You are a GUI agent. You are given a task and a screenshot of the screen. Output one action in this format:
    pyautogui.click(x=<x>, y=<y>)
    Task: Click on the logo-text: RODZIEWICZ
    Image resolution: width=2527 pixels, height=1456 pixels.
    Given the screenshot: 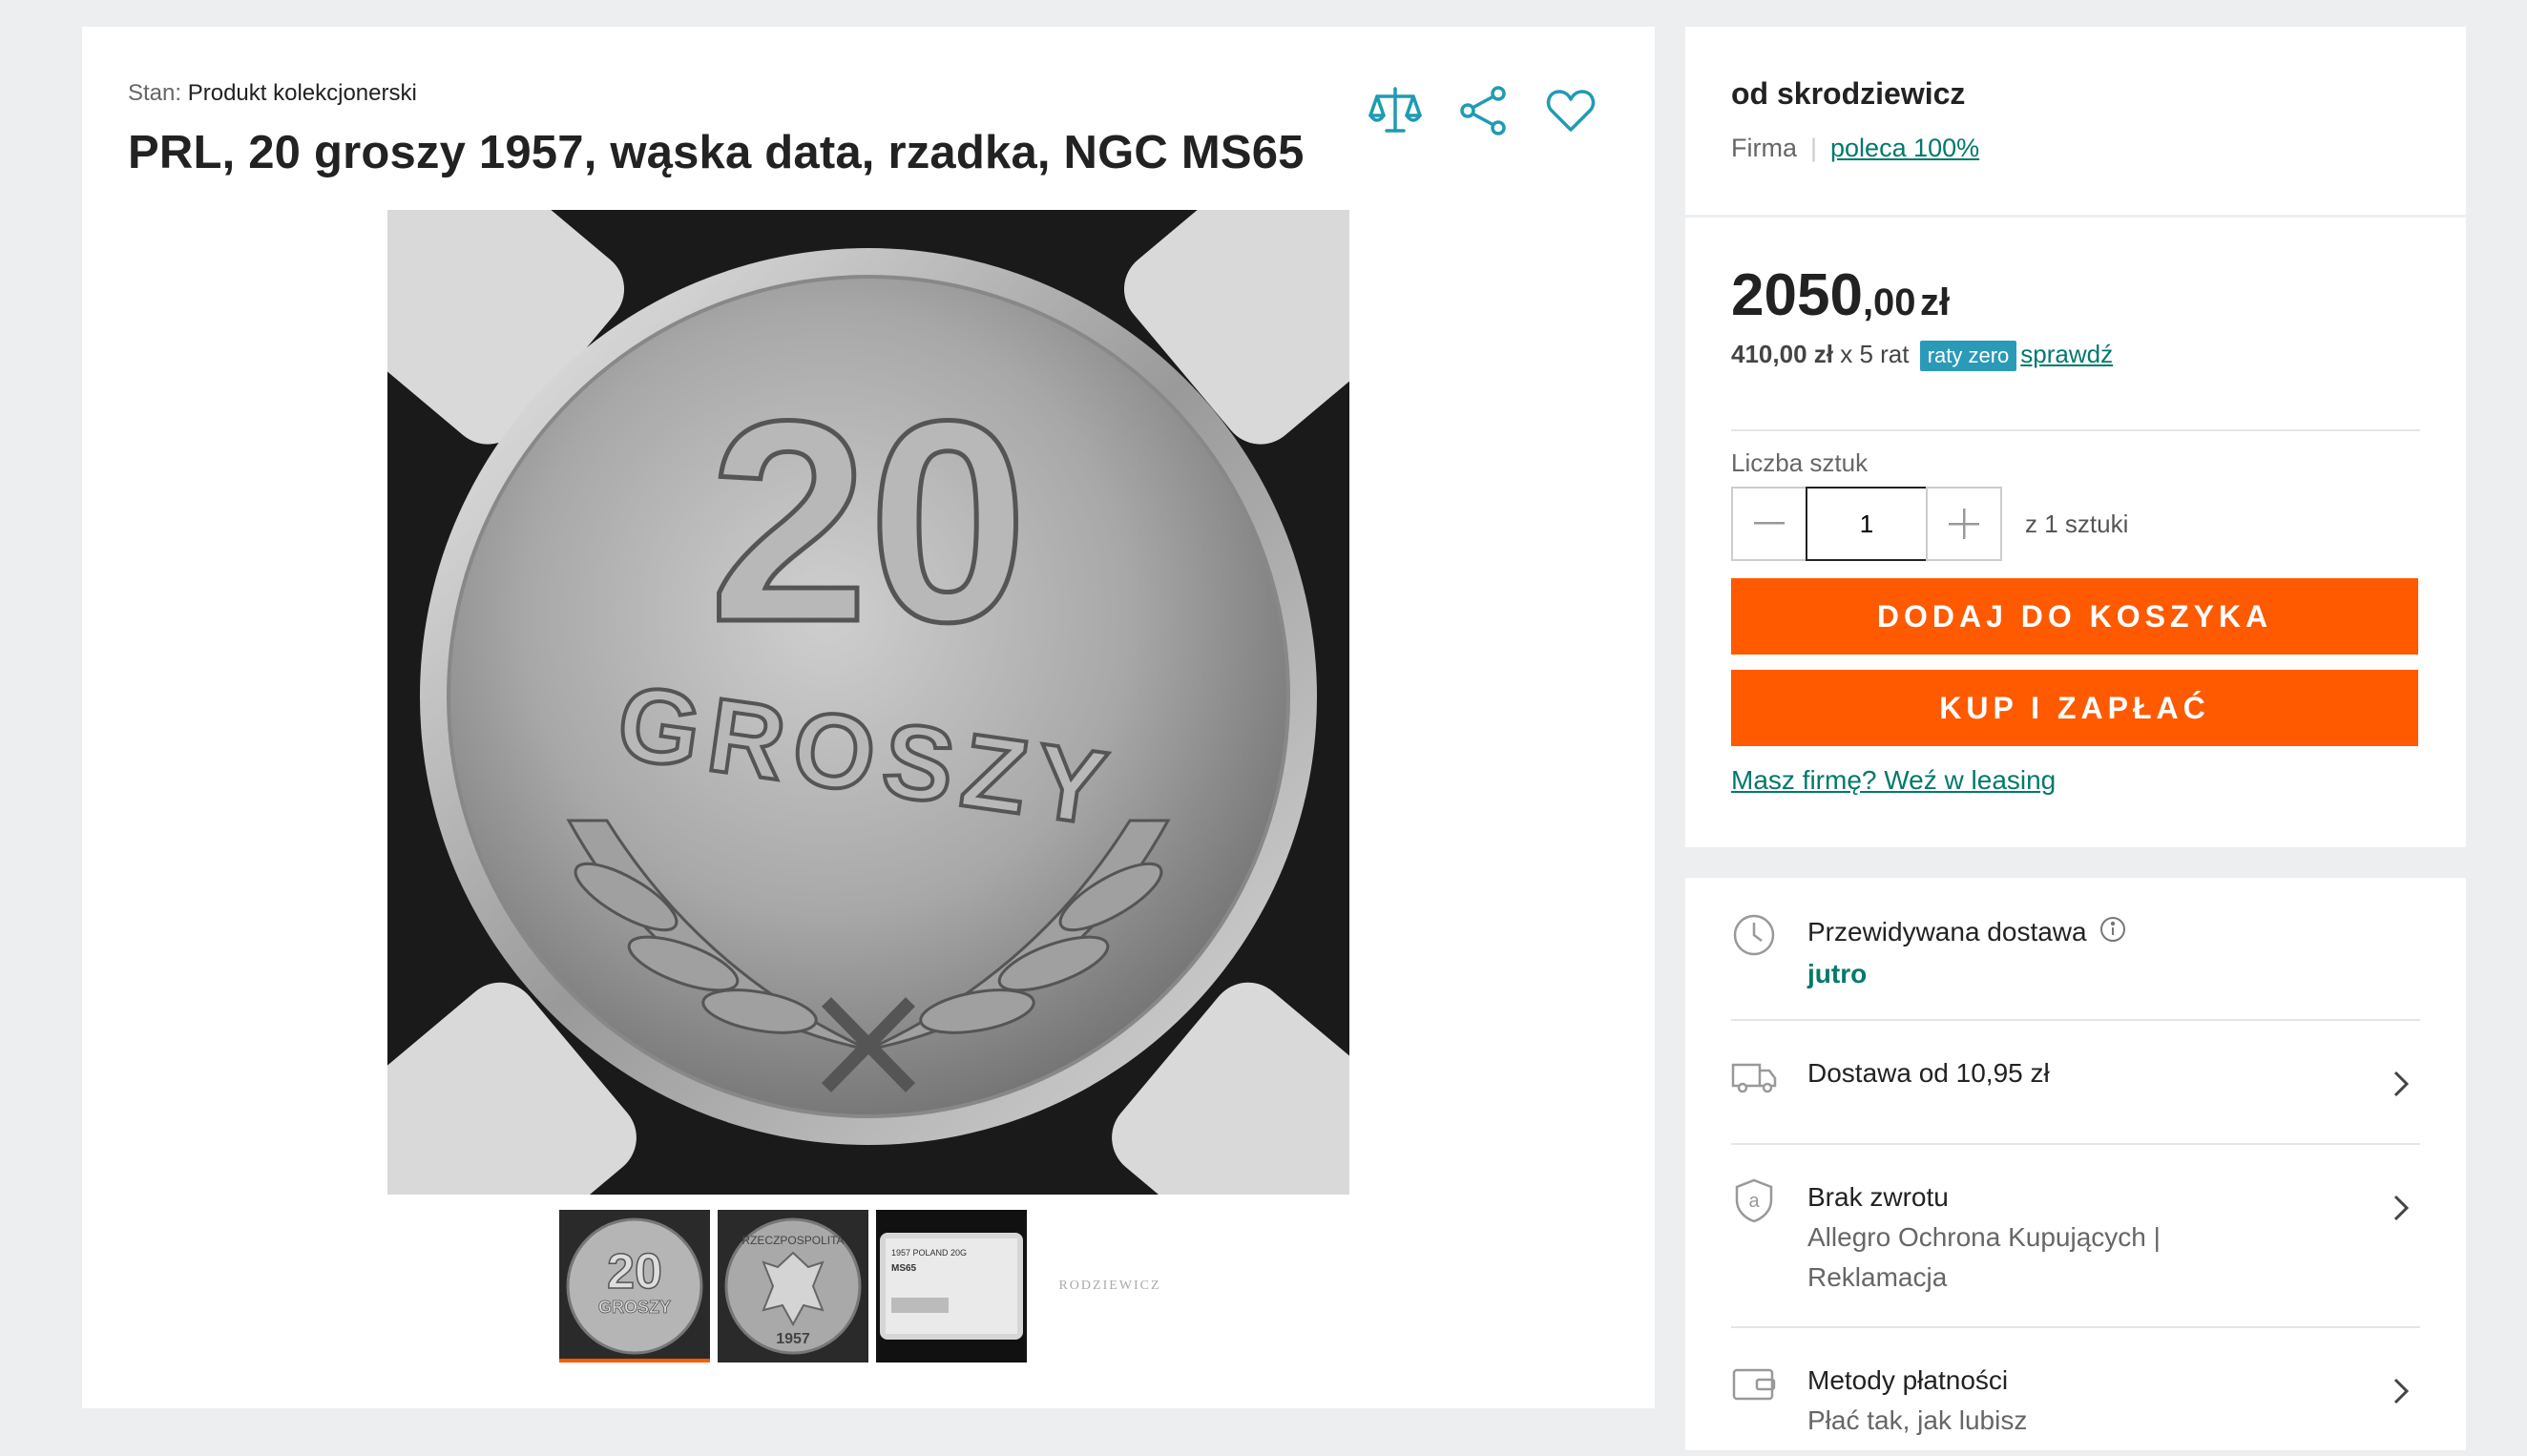 What is the action you would take?
    pyautogui.click(x=1110, y=1286)
    